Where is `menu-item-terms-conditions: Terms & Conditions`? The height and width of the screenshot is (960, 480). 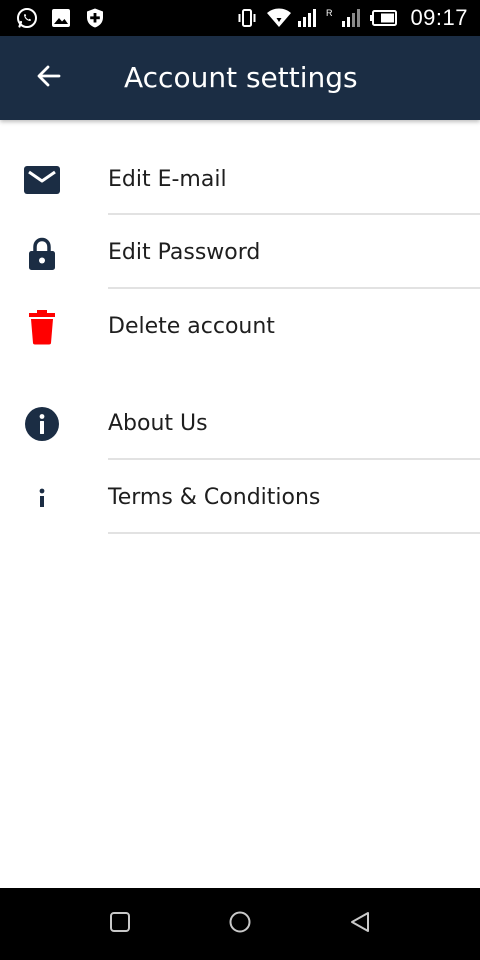
menu-item-terms-conditions: Terms & Conditions is located at coordinates (240, 498).